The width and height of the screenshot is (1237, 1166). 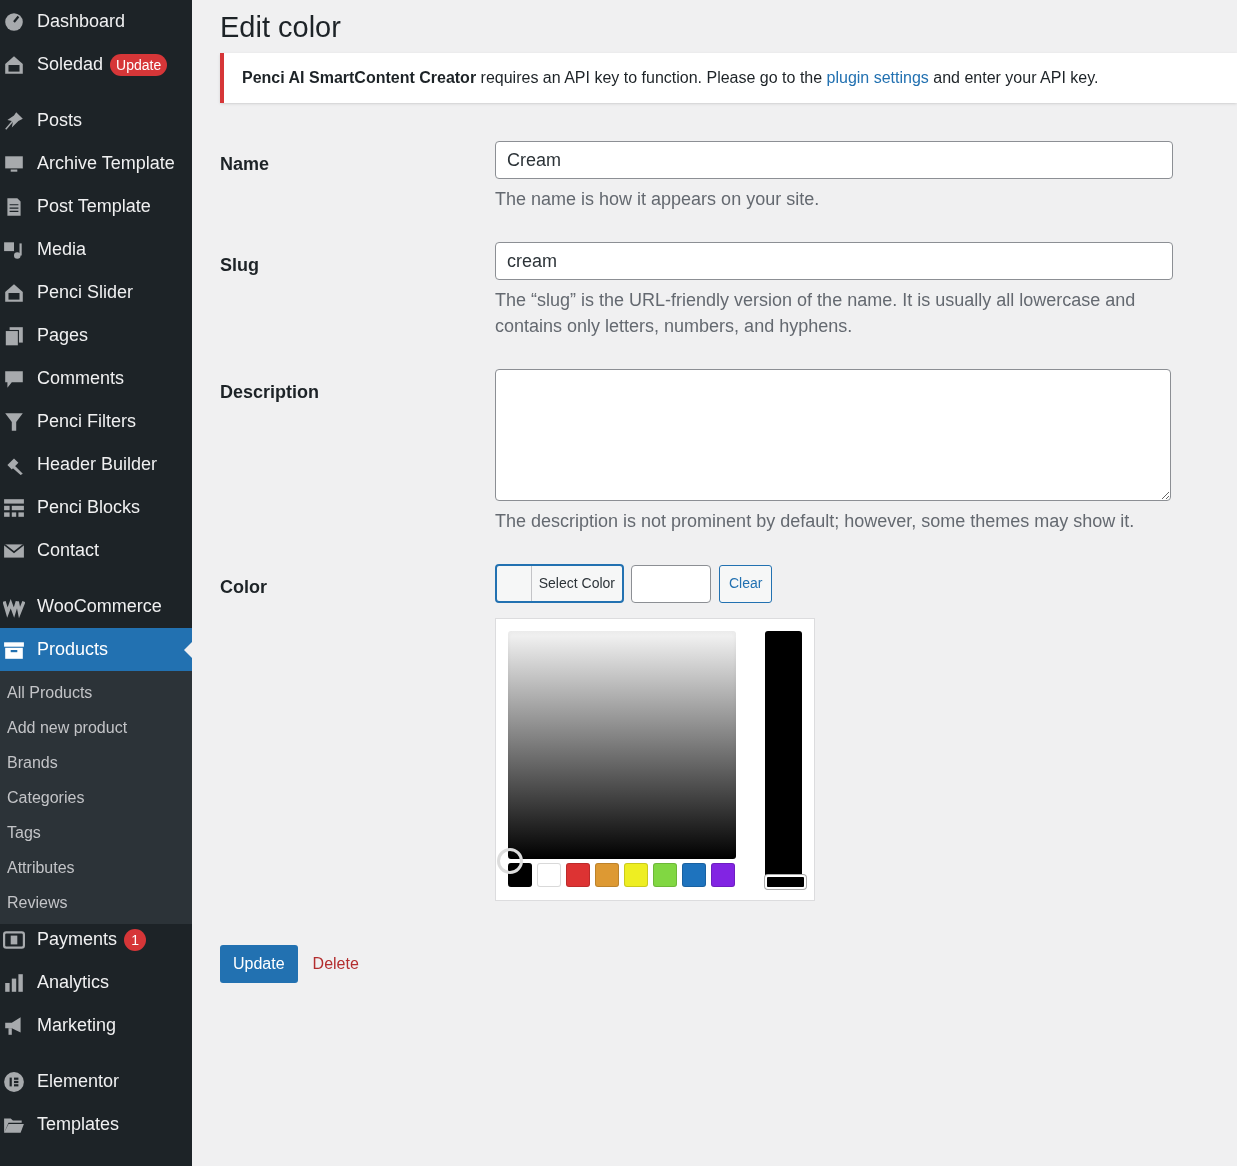 I want to click on menu-item: Payments 1, so click(x=96, y=939).